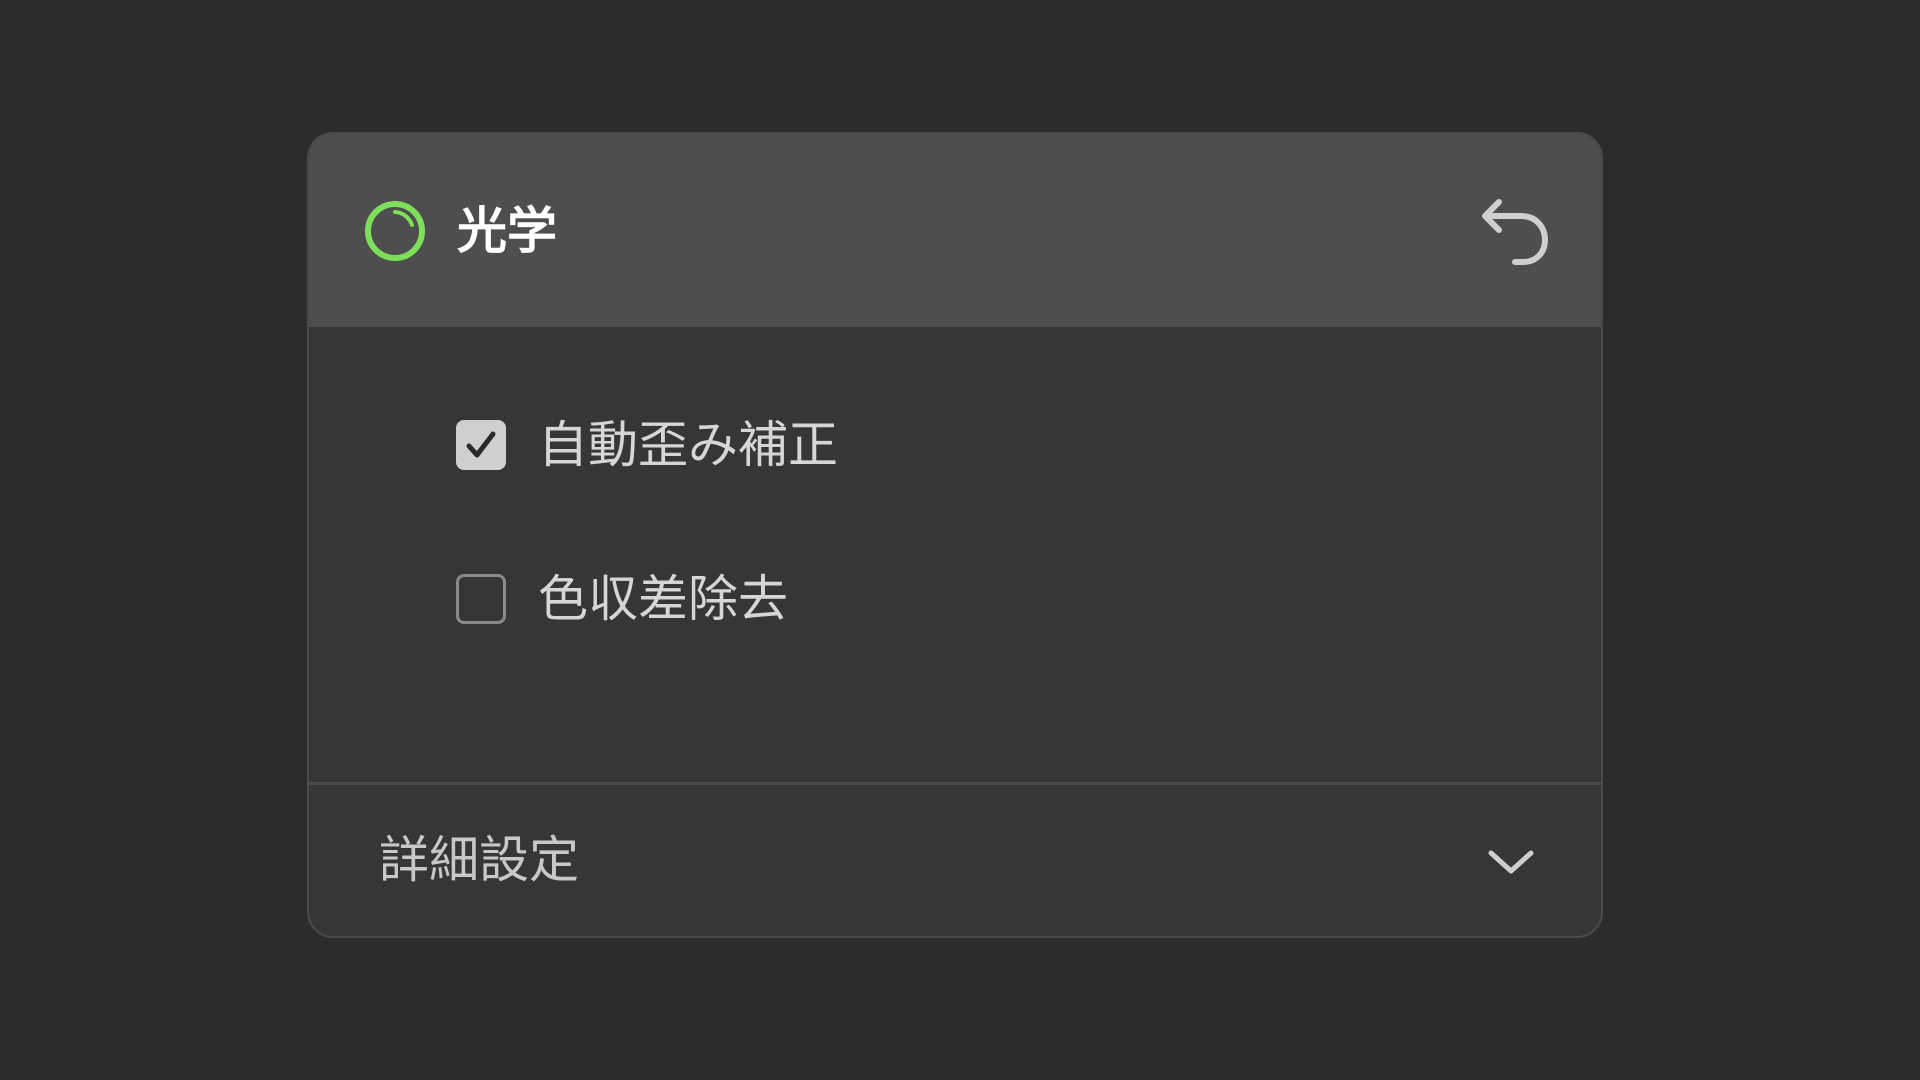  What do you see at coordinates (1511, 862) in the screenshot?
I see `chevron-down-icon` at bounding box center [1511, 862].